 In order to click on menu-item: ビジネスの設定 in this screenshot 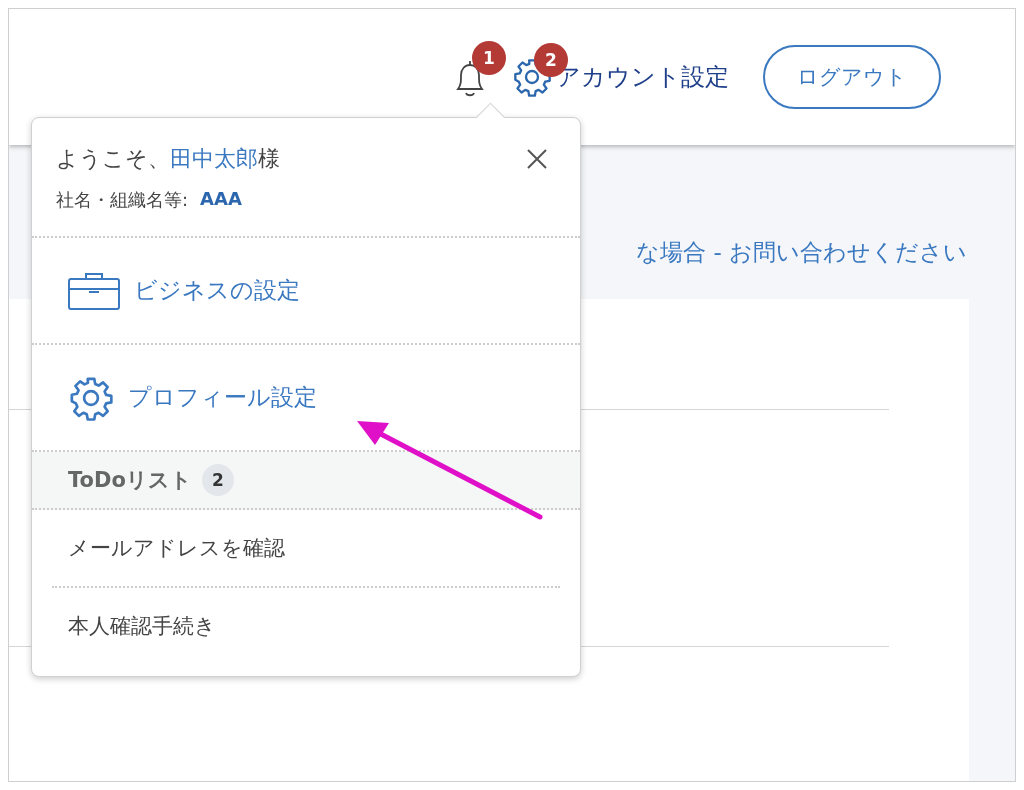, I will do `click(306, 291)`.